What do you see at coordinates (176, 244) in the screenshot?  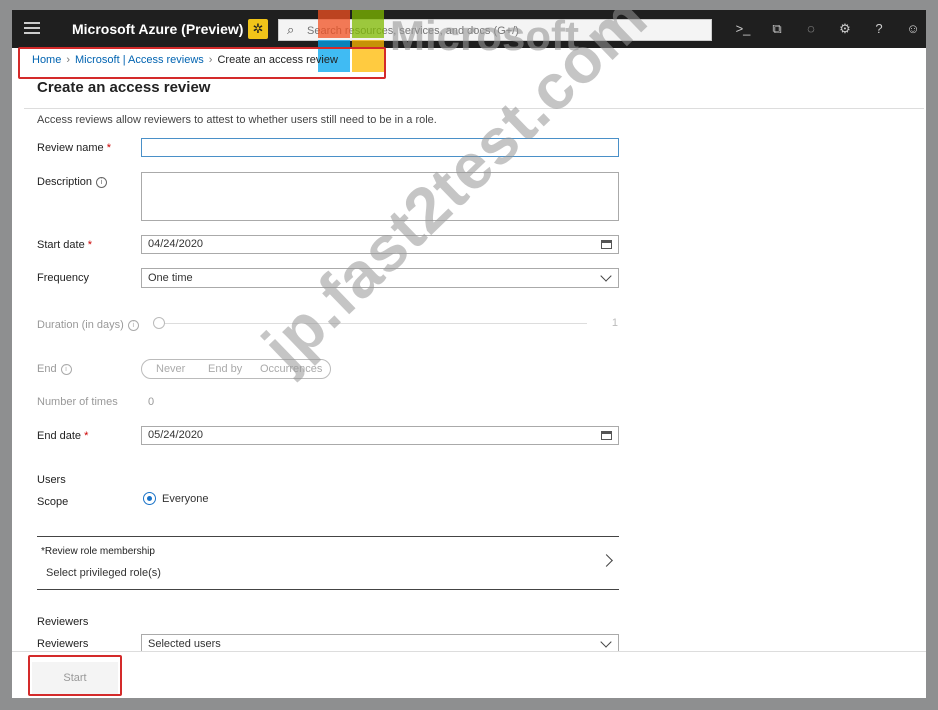 I see `start-date-value: 04/24/2020` at bounding box center [176, 244].